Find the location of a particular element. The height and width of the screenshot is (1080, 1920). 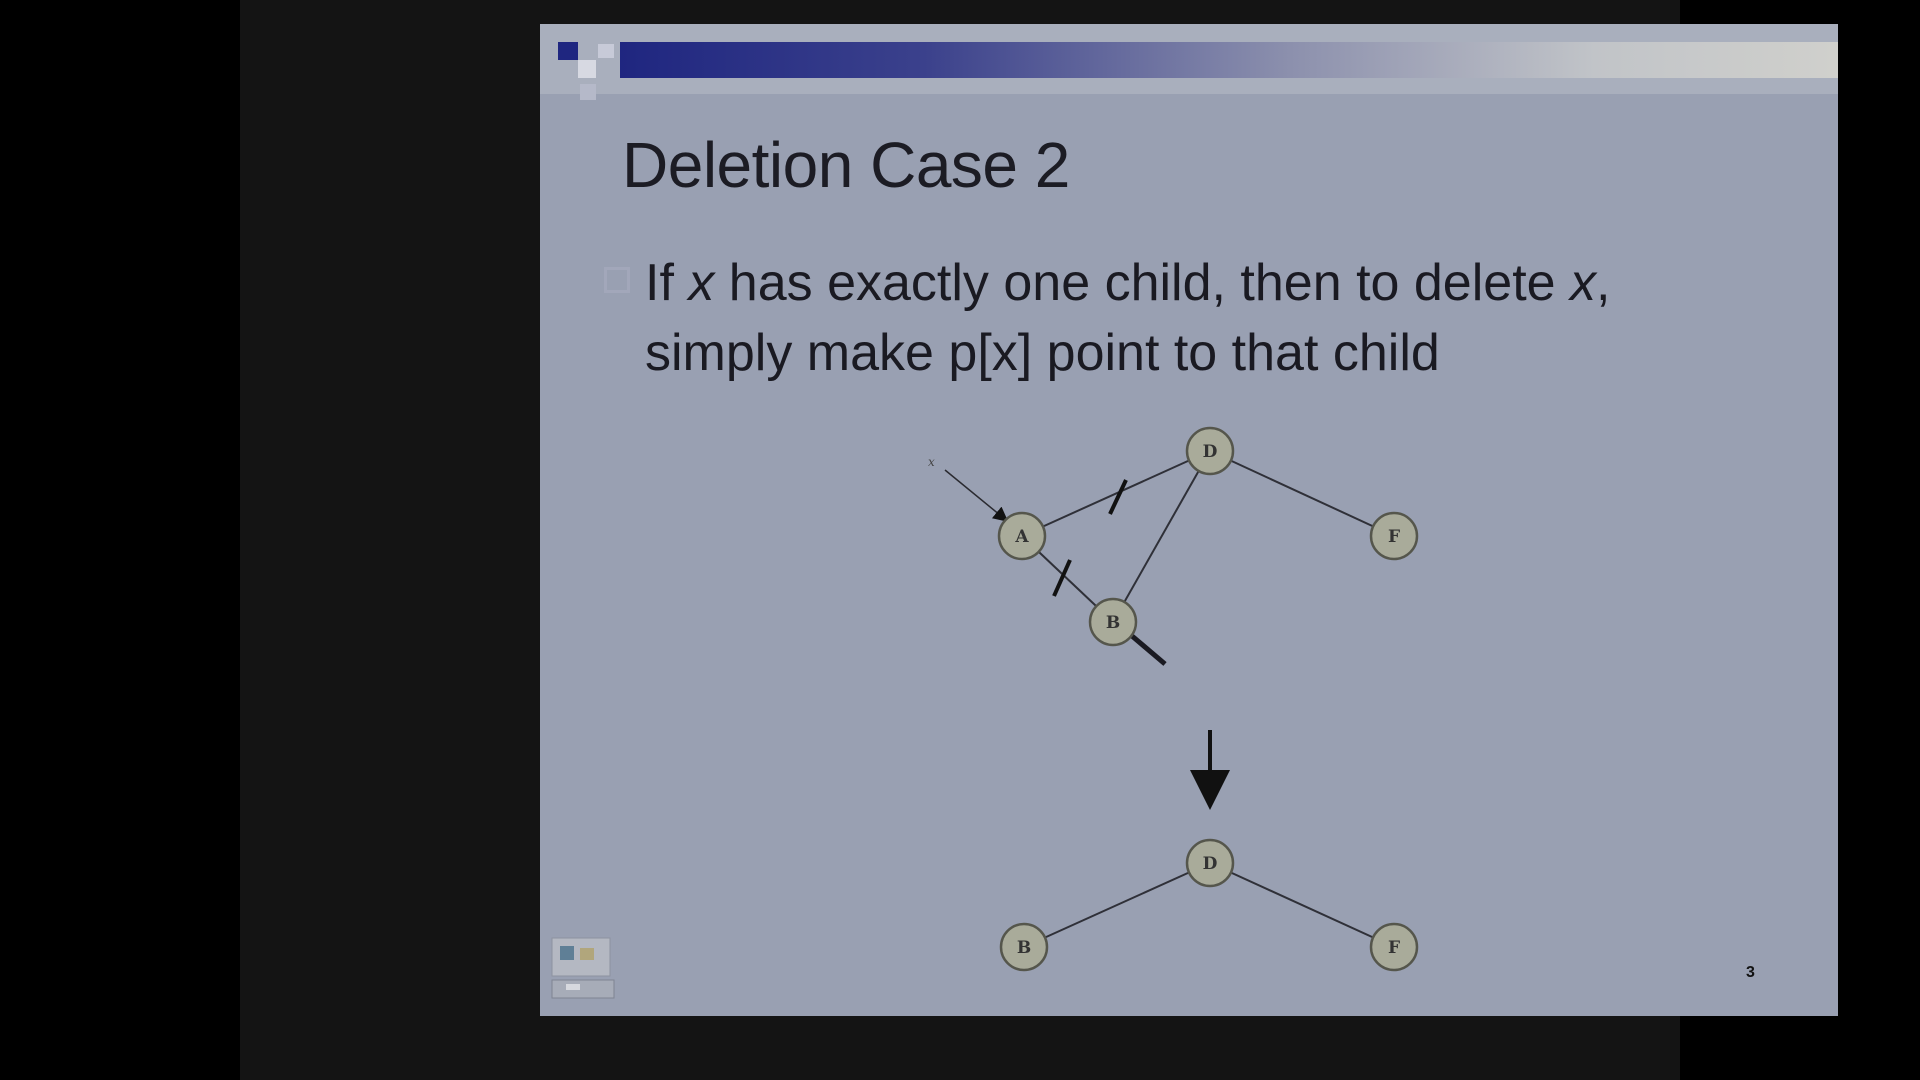

node-label-after-f: F is located at coordinates (1394, 948).